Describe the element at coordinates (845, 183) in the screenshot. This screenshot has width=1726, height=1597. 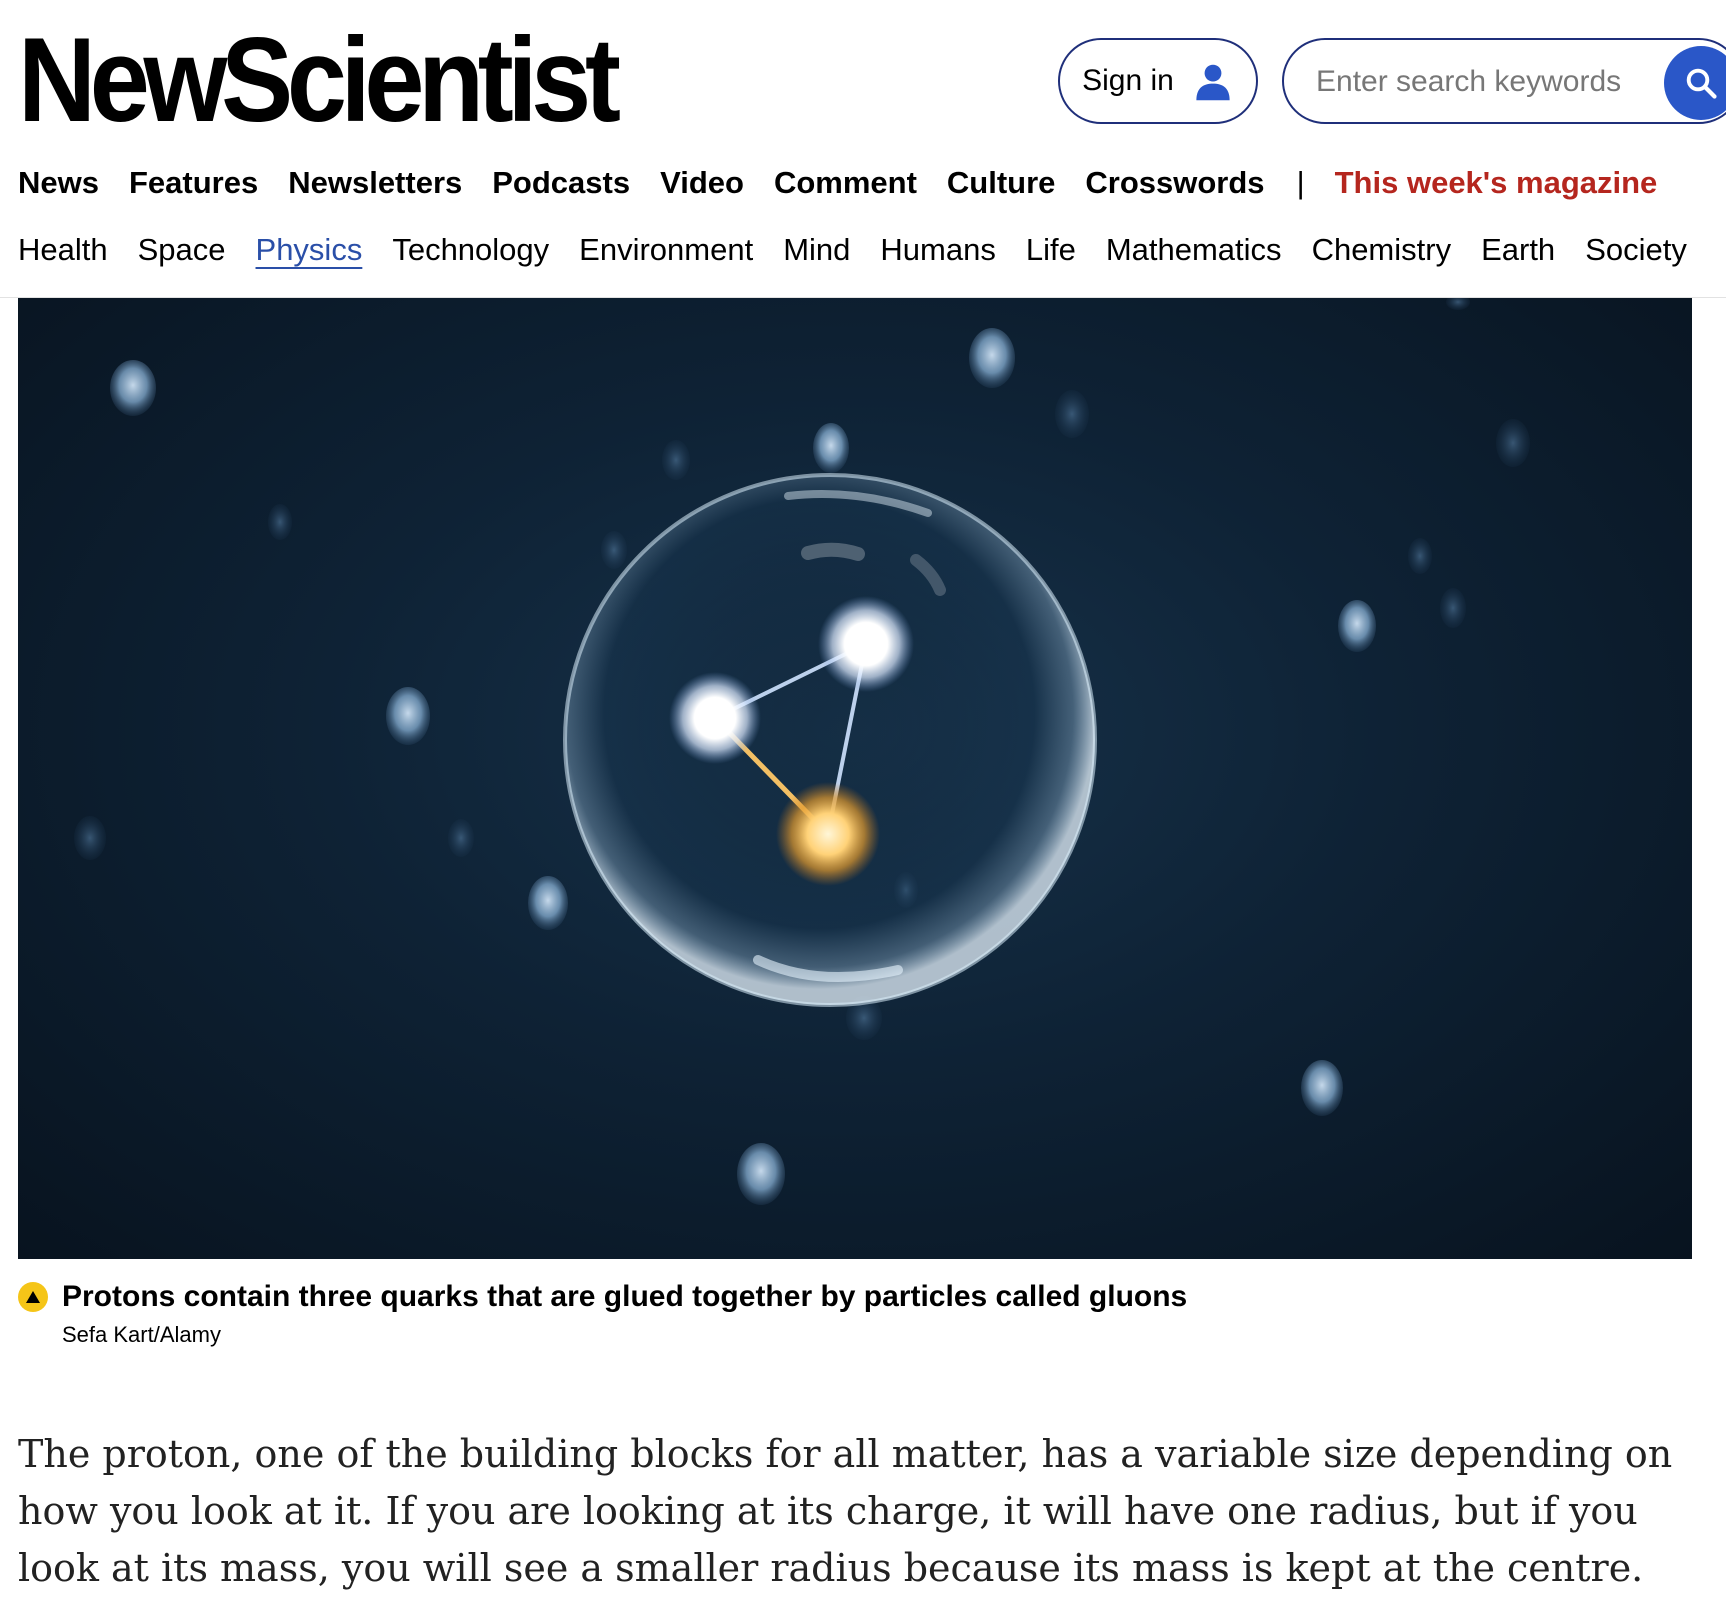
I see `nav-comment: Comment` at that location.